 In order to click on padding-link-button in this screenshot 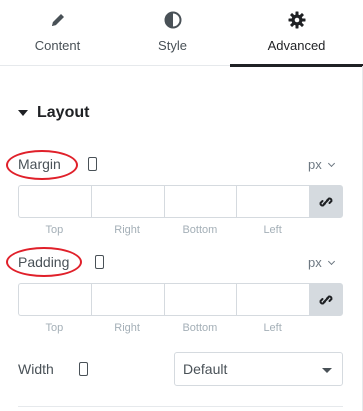, I will do `click(326, 299)`.